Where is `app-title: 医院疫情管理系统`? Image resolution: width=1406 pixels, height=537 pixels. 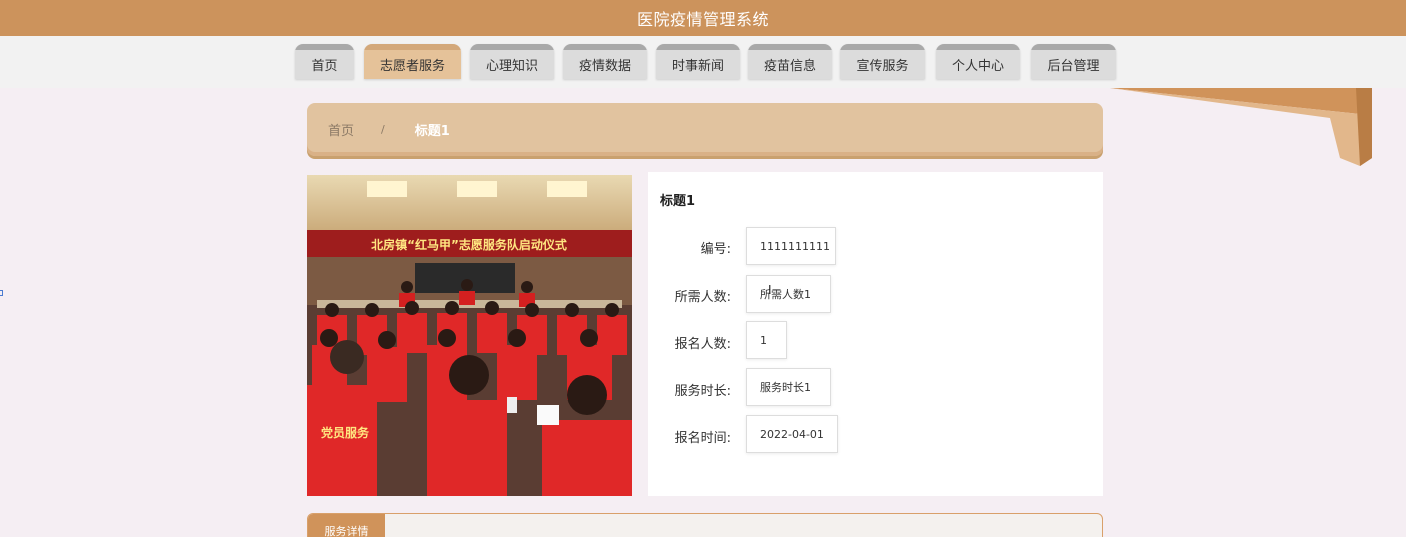 app-title: 医院疫情管理系统 is located at coordinates (702, 19).